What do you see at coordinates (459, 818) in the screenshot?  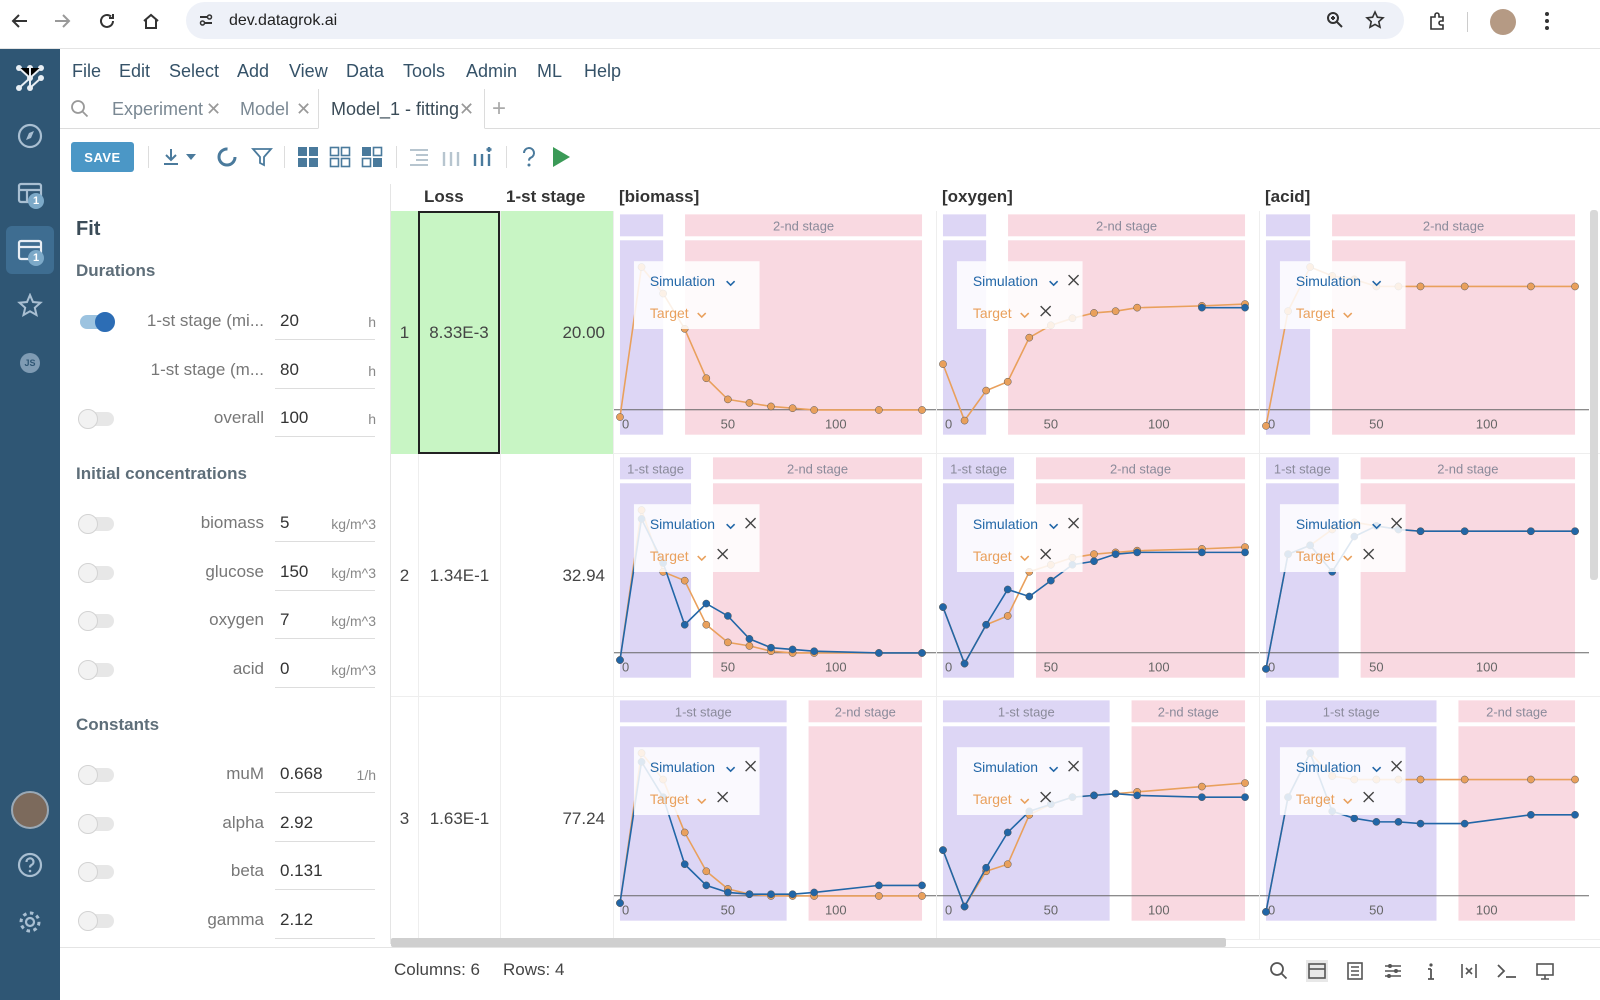 I see `loss-cell: 1.63E-1` at bounding box center [459, 818].